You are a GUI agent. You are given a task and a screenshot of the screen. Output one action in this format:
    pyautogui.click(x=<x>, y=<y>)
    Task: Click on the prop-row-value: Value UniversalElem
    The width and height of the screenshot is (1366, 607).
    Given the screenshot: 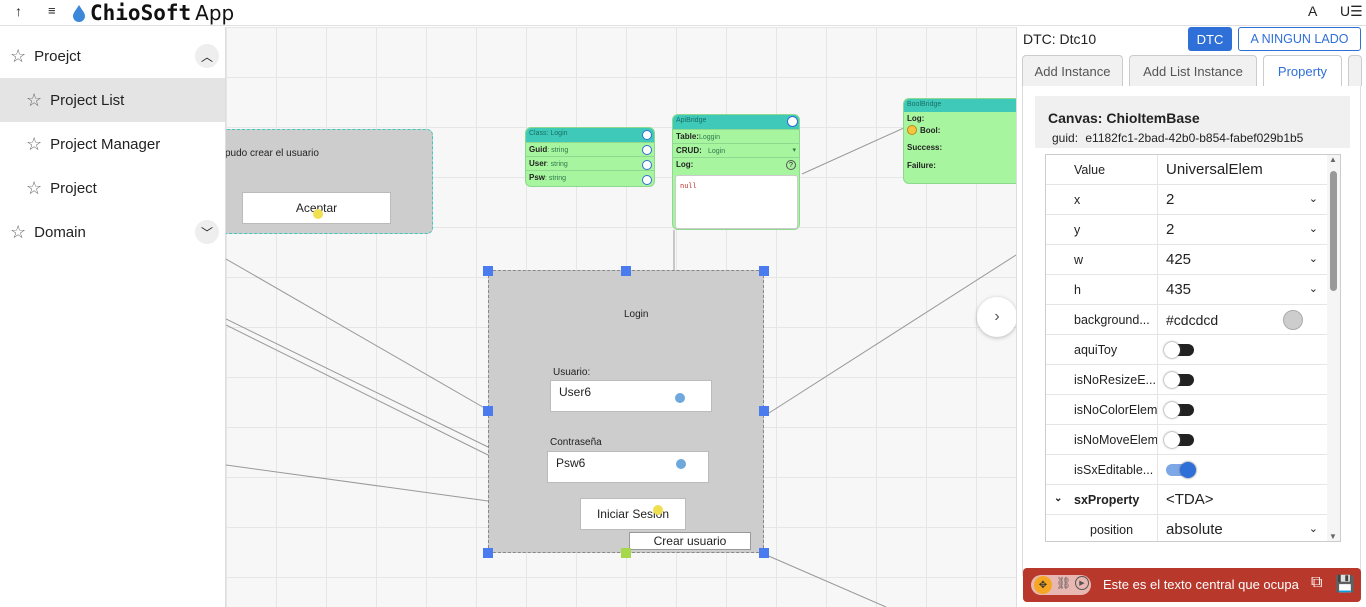 What is the action you would take?
    pyautogui.click(x=1187, y=170)
    